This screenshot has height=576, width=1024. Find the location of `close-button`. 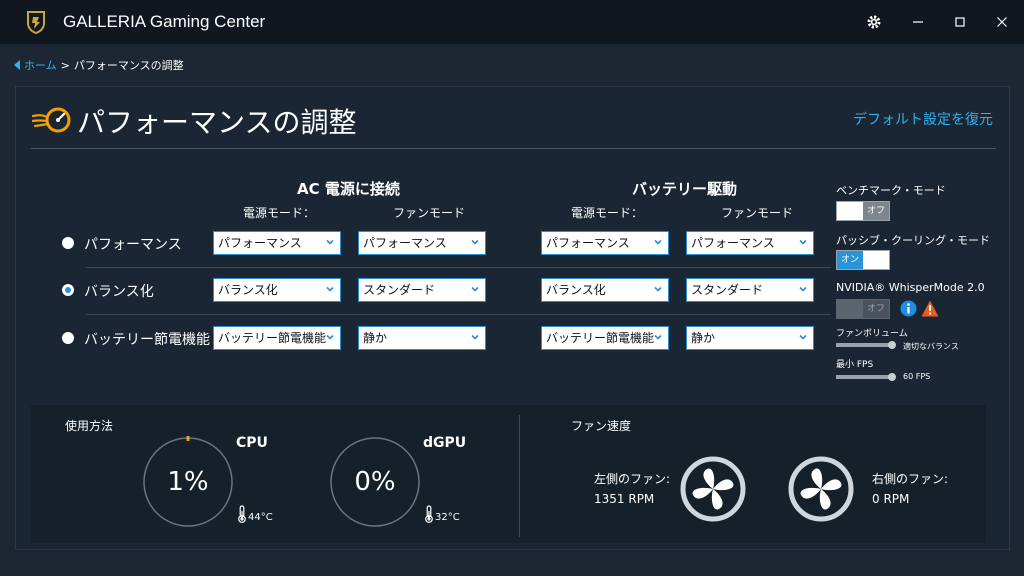

close-button is located at coordinates (1002, 22).